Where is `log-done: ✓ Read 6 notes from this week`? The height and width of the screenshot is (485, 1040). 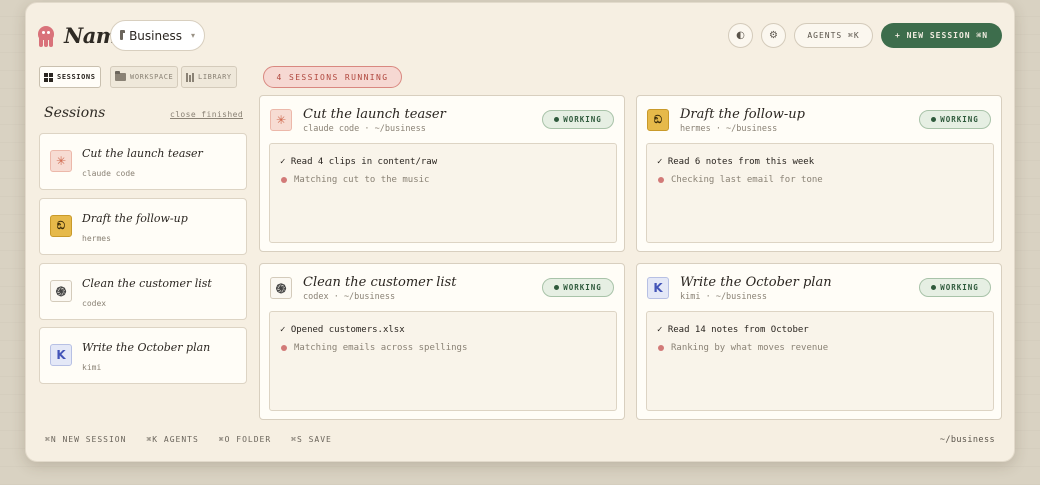
log-done: ✓ Read 6 notes from this week is located at coordinates (736, 162).